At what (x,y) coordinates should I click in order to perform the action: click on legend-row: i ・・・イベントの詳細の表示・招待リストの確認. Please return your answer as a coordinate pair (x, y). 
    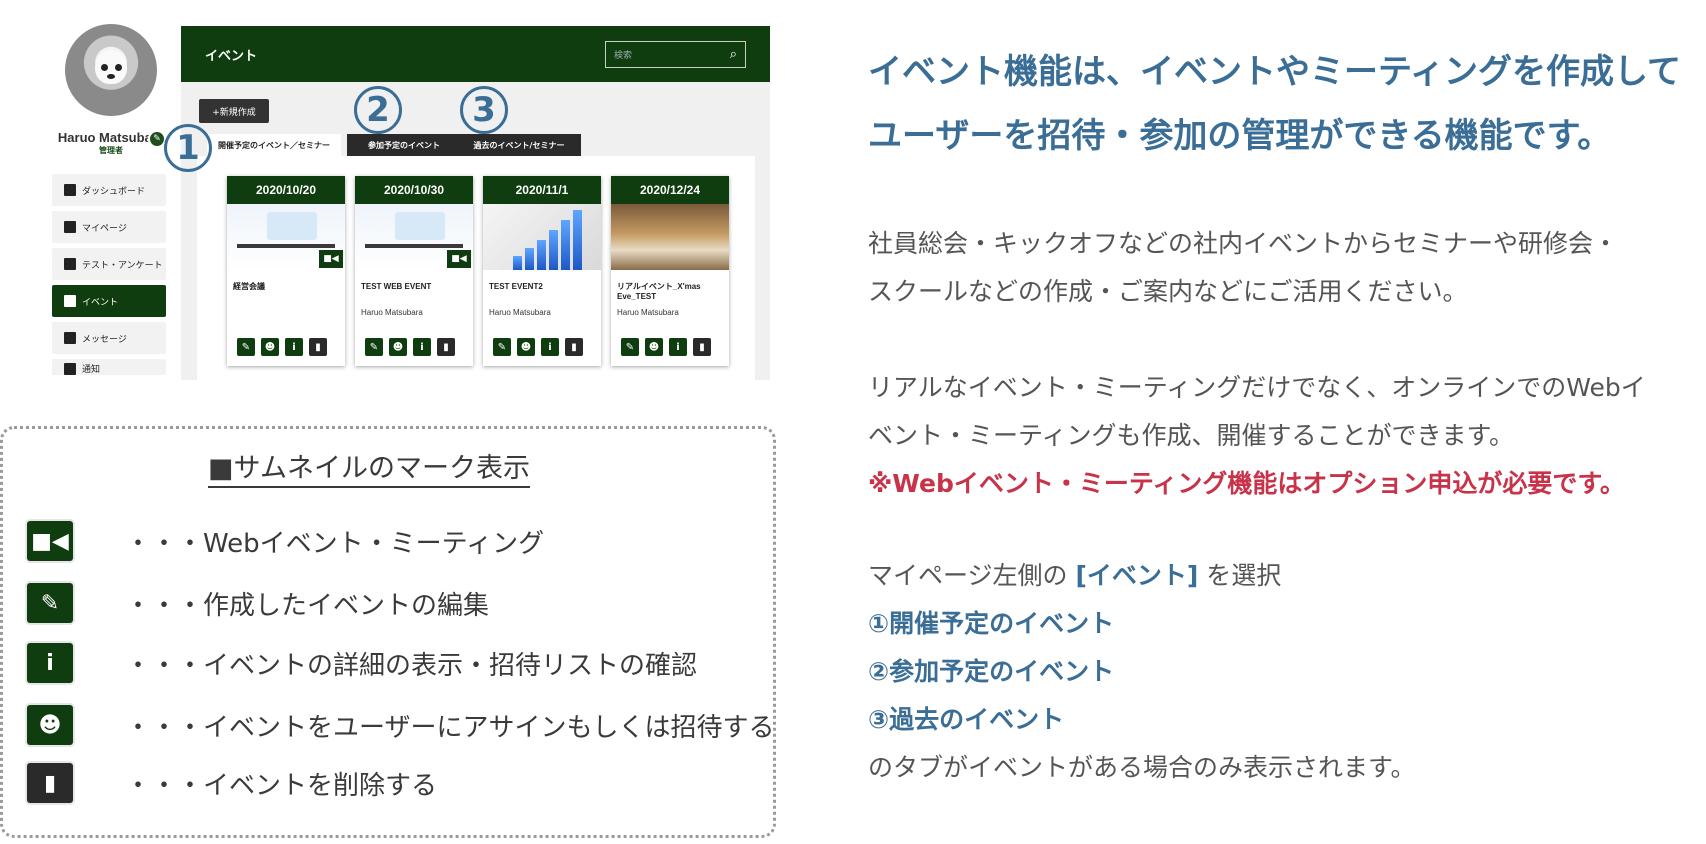
    Looking at the image, I should click on (362, 663).